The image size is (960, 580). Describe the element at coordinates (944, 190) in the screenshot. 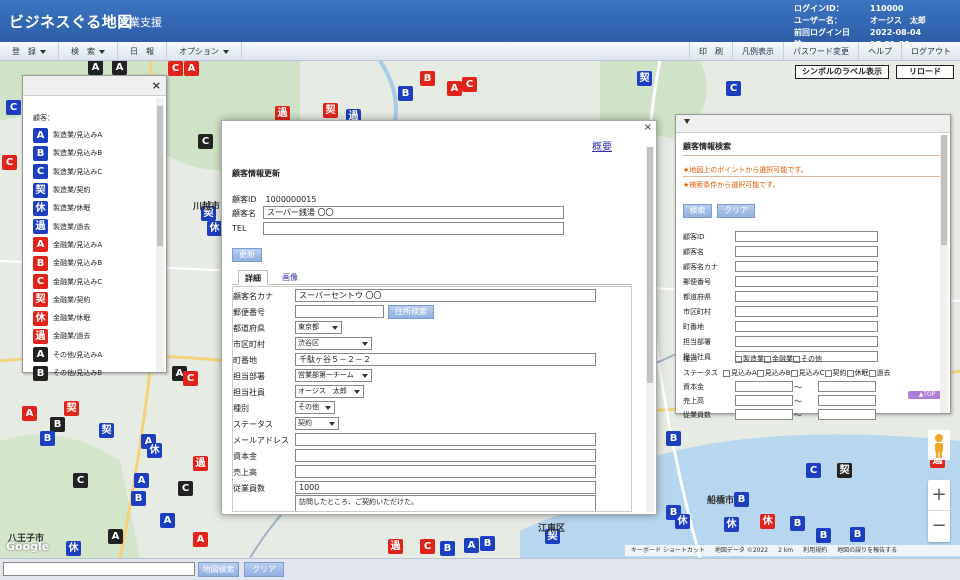

I see `scrollbar-thumb` at that location.